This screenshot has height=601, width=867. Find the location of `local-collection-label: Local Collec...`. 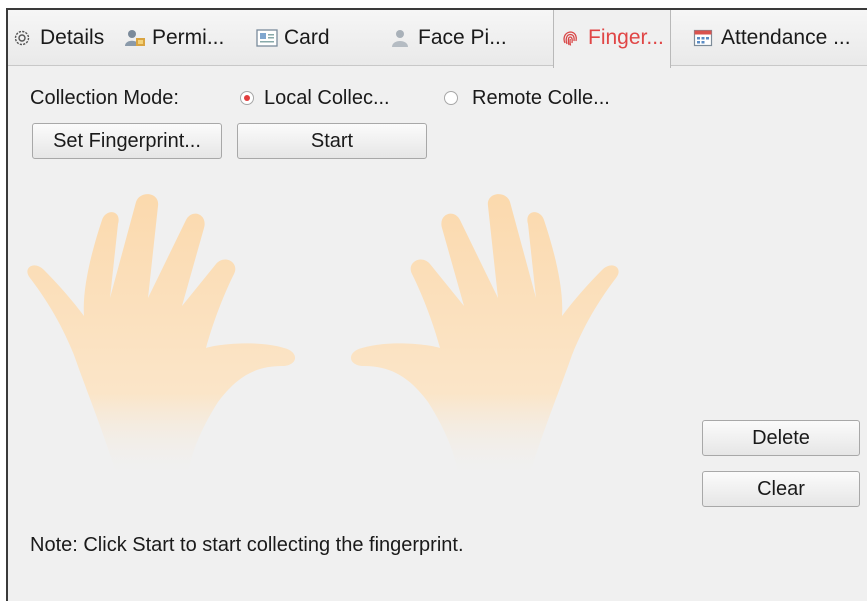

local-collection-label: Local Collec... is located at coordinates (327, 98).